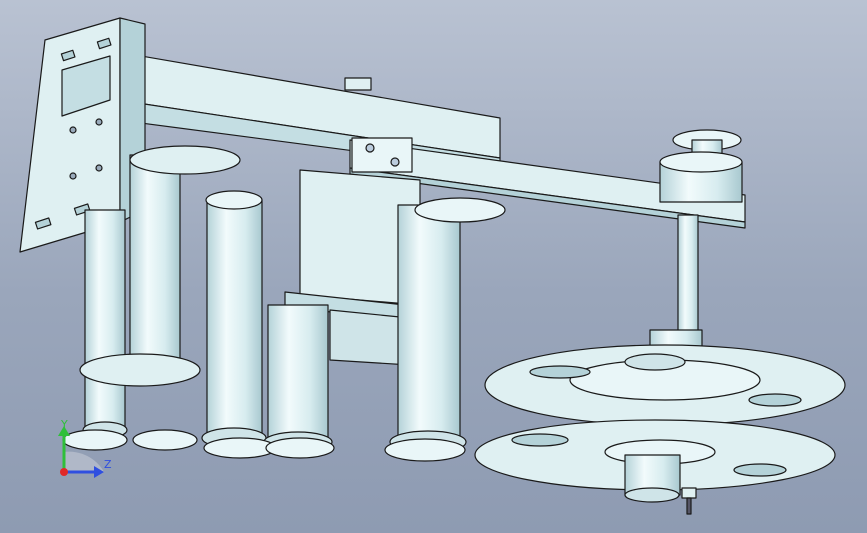 This screenshot has width=867, height=533. Describe the element at coordinates (108, 464) in the screenshot. I see `axis-z-label: Z` at that location.